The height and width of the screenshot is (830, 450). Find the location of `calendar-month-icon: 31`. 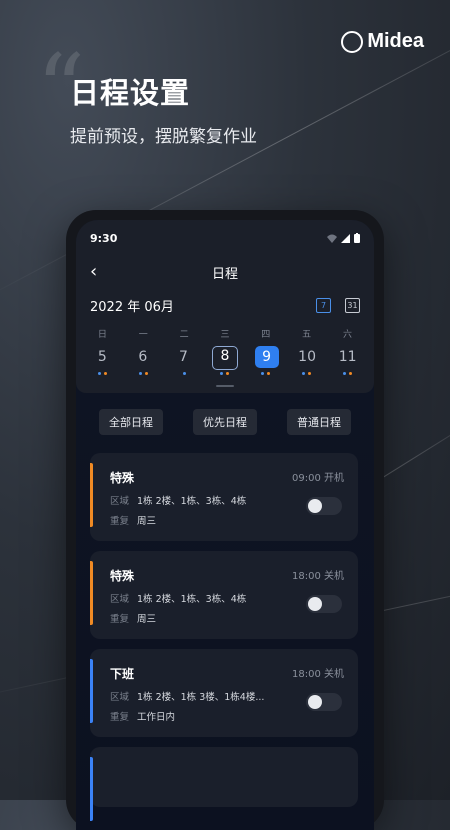

calendar-month-icon: 31 is located at coordinates (352, 305).